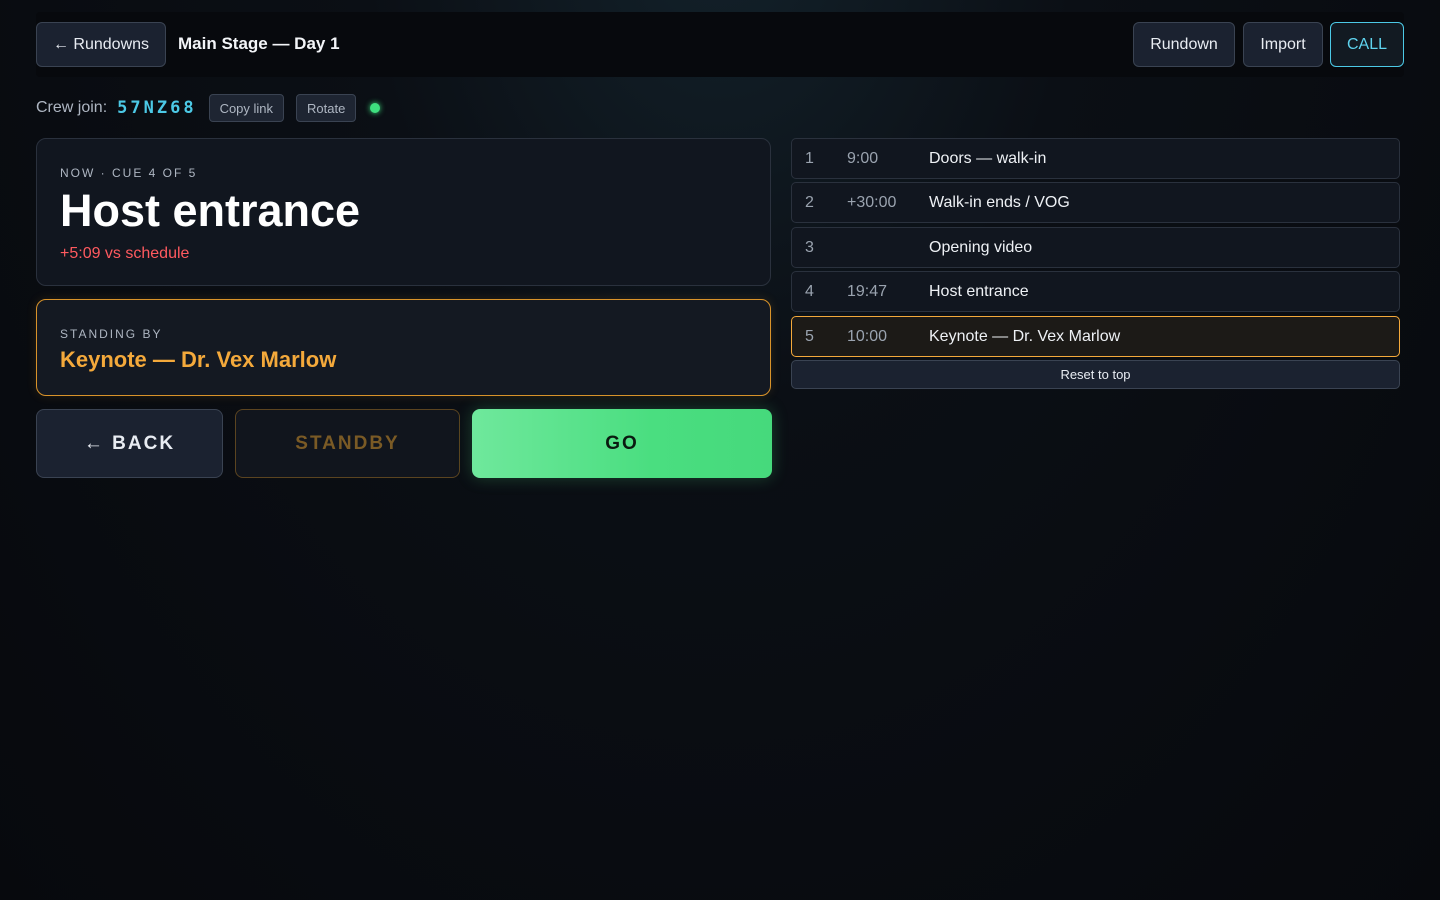 This screenshot has height=900, width=1440. I want to click on back-to-rundowns-button: ← Rundowns, so click(101, 44).